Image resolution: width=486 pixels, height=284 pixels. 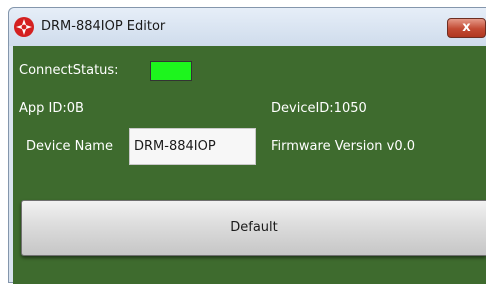 What do you see at coordinates (24, 27) in the screenshot?
I see `app-logo-icon` at bounding box center [24, 27].